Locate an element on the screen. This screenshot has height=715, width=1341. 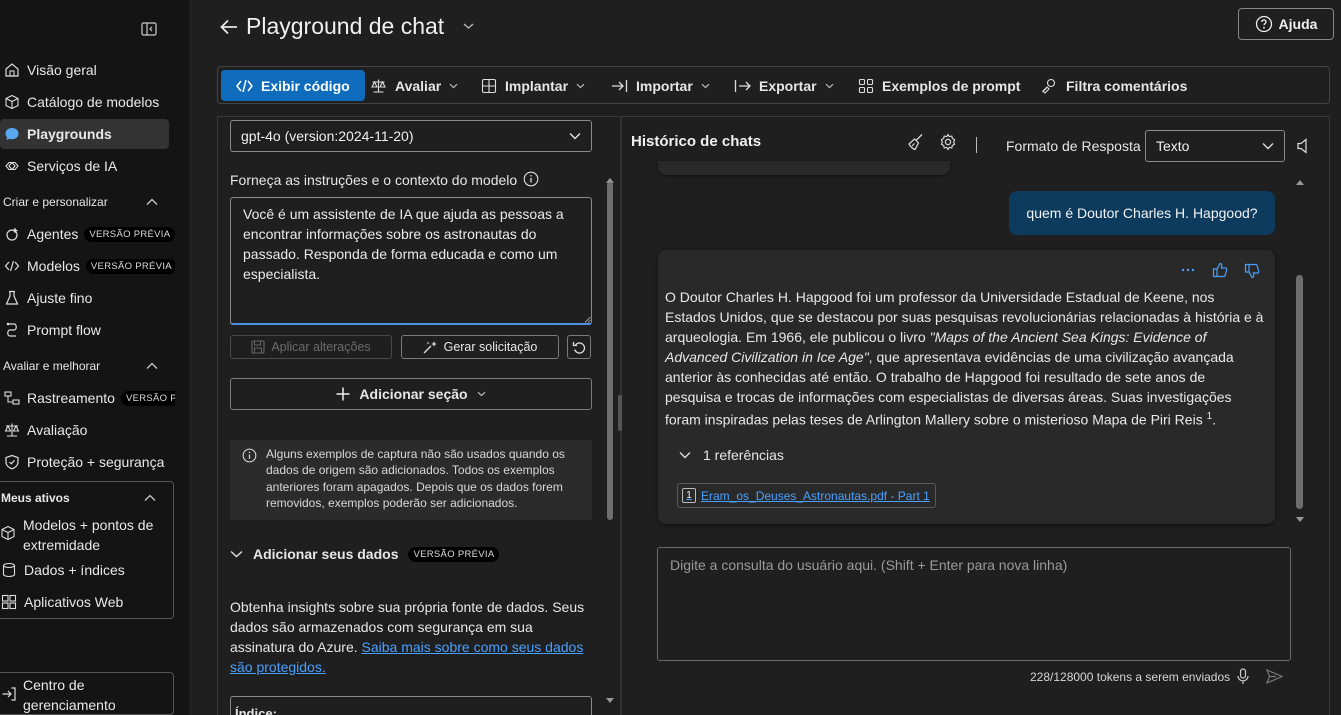
reference-file-link: Eram_os_Deuses_Astronautas.pdf - Part 1 is located at coordinates (815, 495).